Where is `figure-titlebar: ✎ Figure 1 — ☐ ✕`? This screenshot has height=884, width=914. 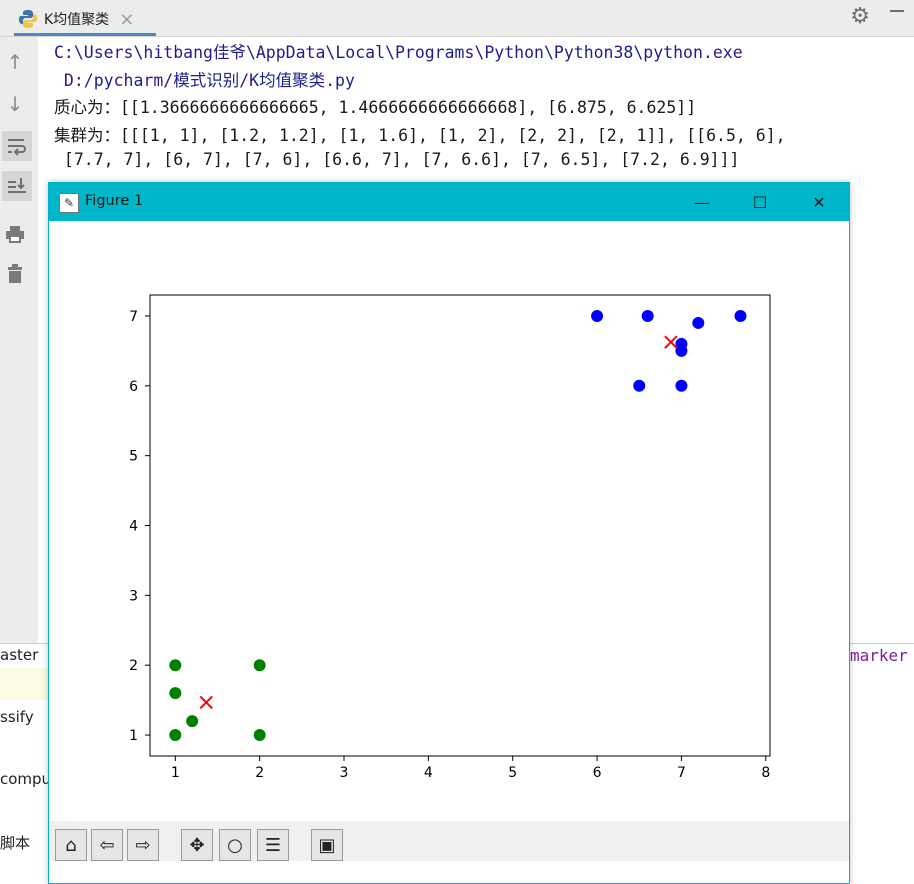
figure-titlebar: ✎ Figure 1 — ☐ ✕ is located at coordinates (449, 202).